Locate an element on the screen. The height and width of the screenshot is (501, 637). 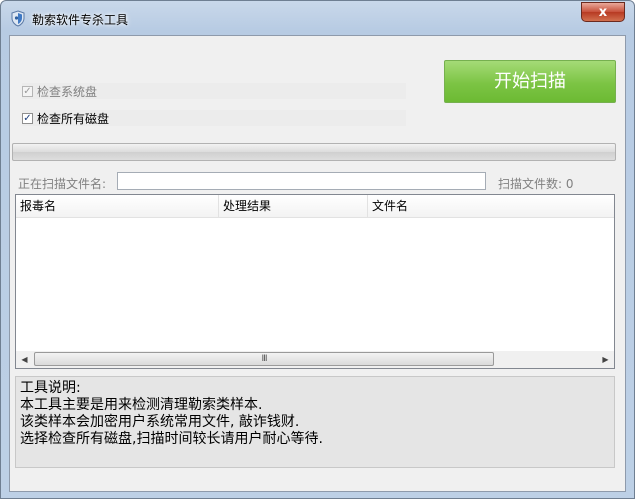
table-header: 报毒名 处理结果 文件名 is located at coordinates (315, 206).